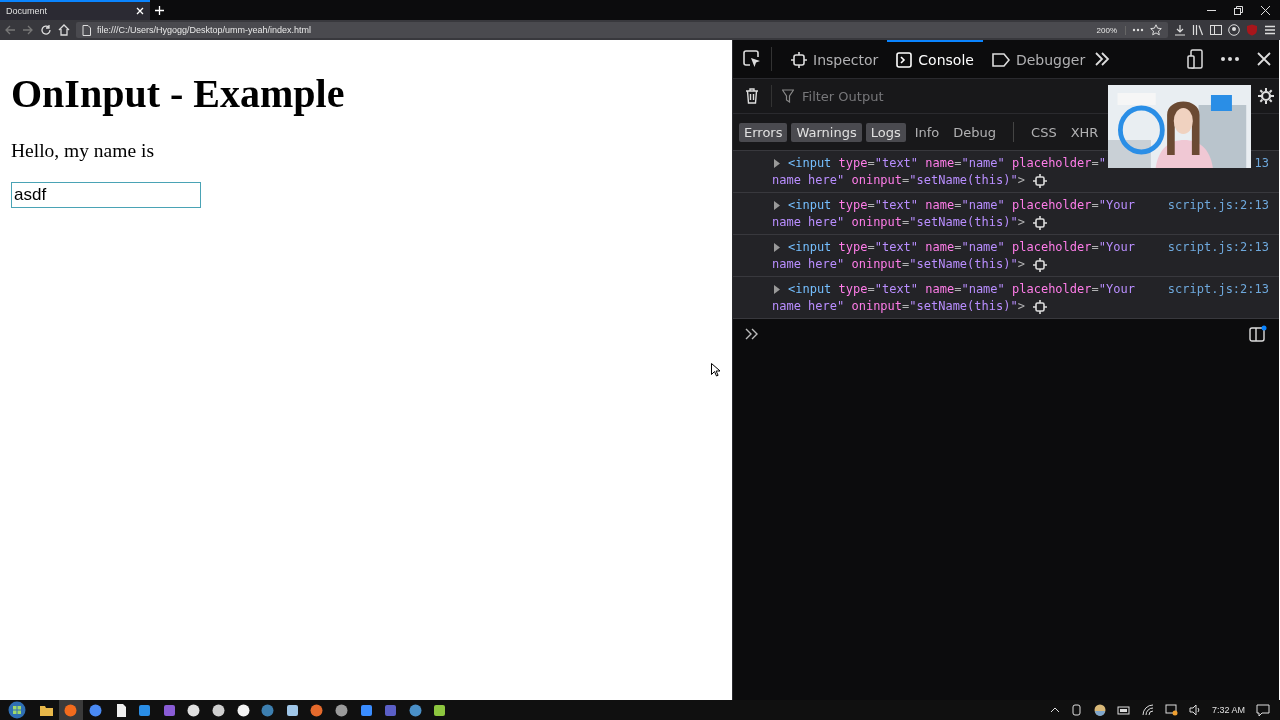 This screenshot has height=720, width=1280. Describe the element at coordinates (106, 195) in the screenshot. I see `name-input: asdf` at that location.